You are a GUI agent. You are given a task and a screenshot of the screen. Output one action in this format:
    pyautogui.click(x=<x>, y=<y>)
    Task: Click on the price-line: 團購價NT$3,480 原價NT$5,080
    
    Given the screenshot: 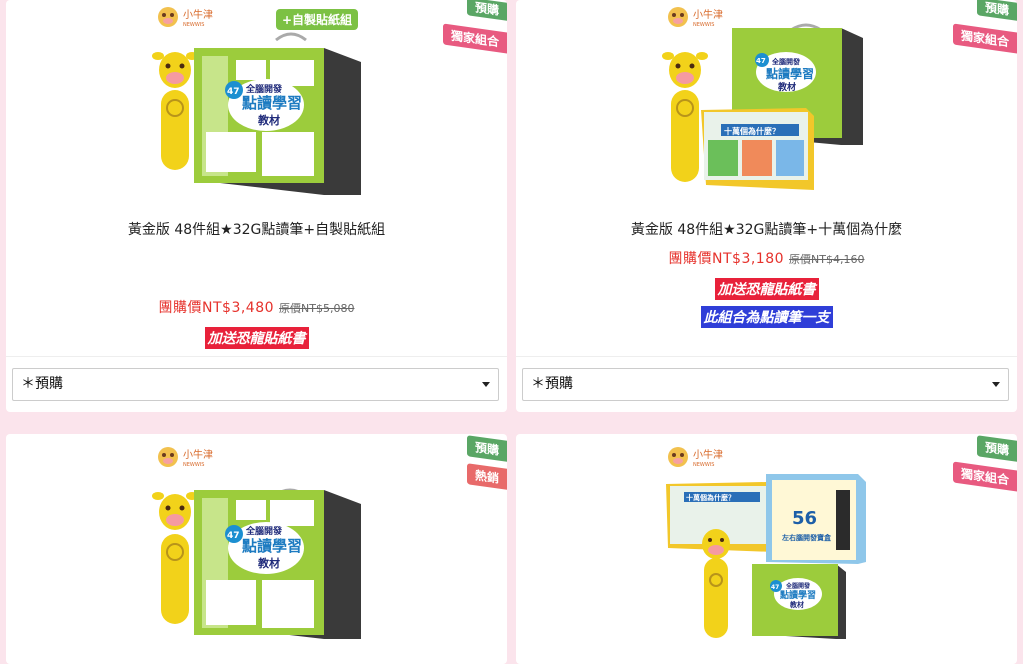 What is the action you would take?
    pyautogui.click(x=256, y=307)
    